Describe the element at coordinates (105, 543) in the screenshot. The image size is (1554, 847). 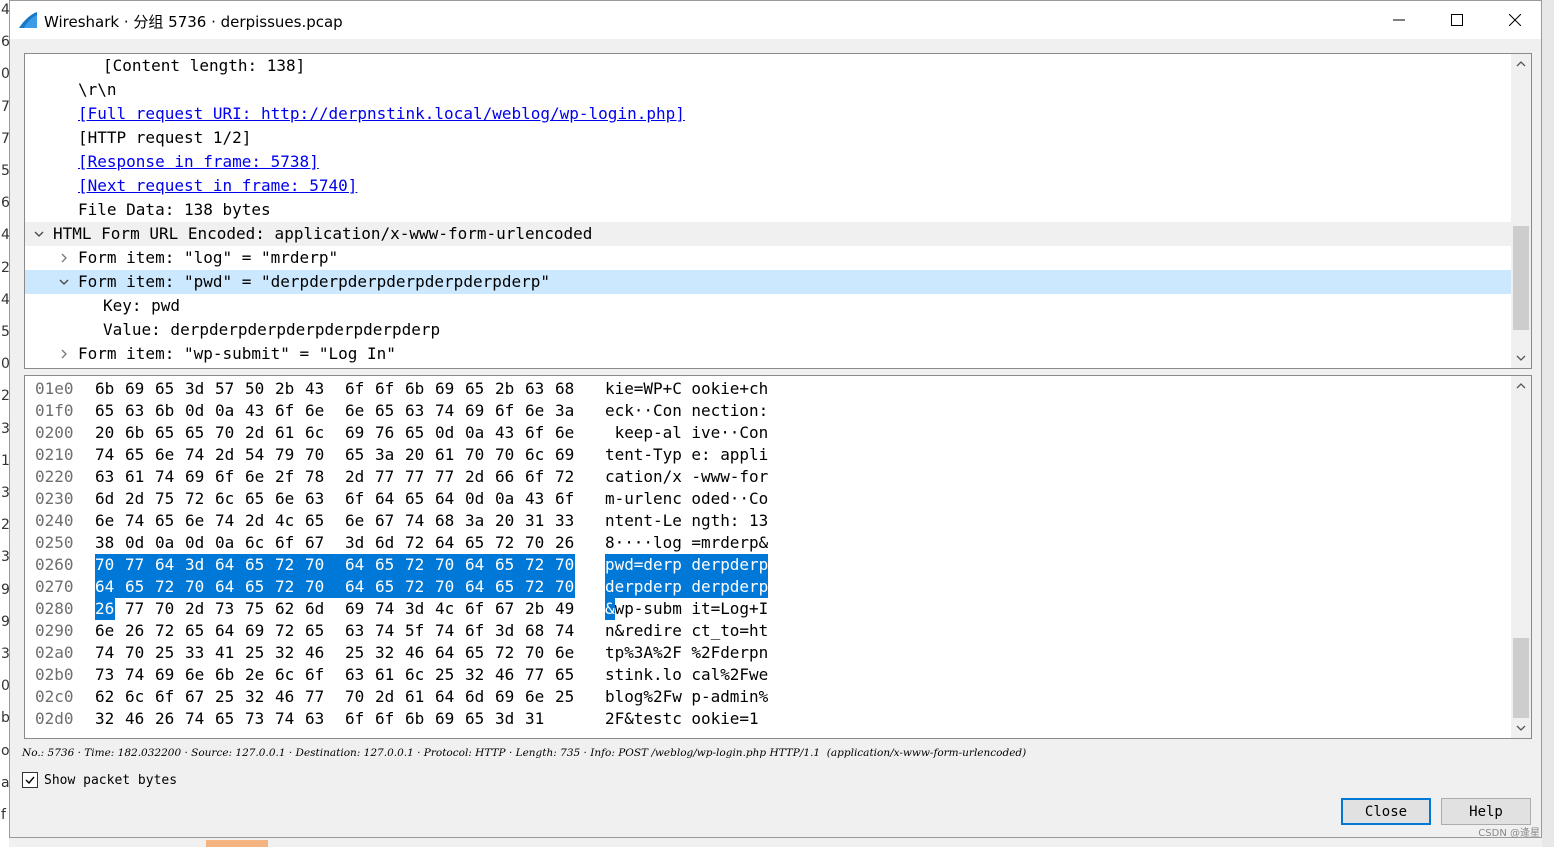
I see `hex-byte: 38` at that location.